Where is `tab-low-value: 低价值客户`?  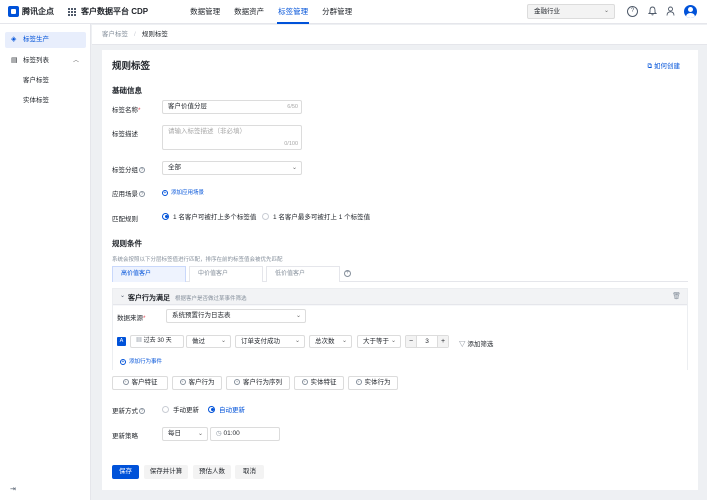
tab-low-value: 低价值客户 is located at coordinates (303, 274).